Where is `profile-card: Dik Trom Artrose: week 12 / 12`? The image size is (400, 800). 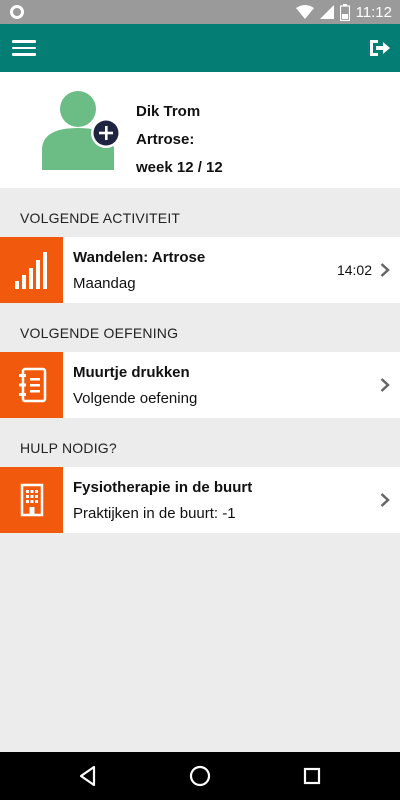 profile-card: Dik Trom Artrose: week 12 / 12 is located at coordinates (200, 130).